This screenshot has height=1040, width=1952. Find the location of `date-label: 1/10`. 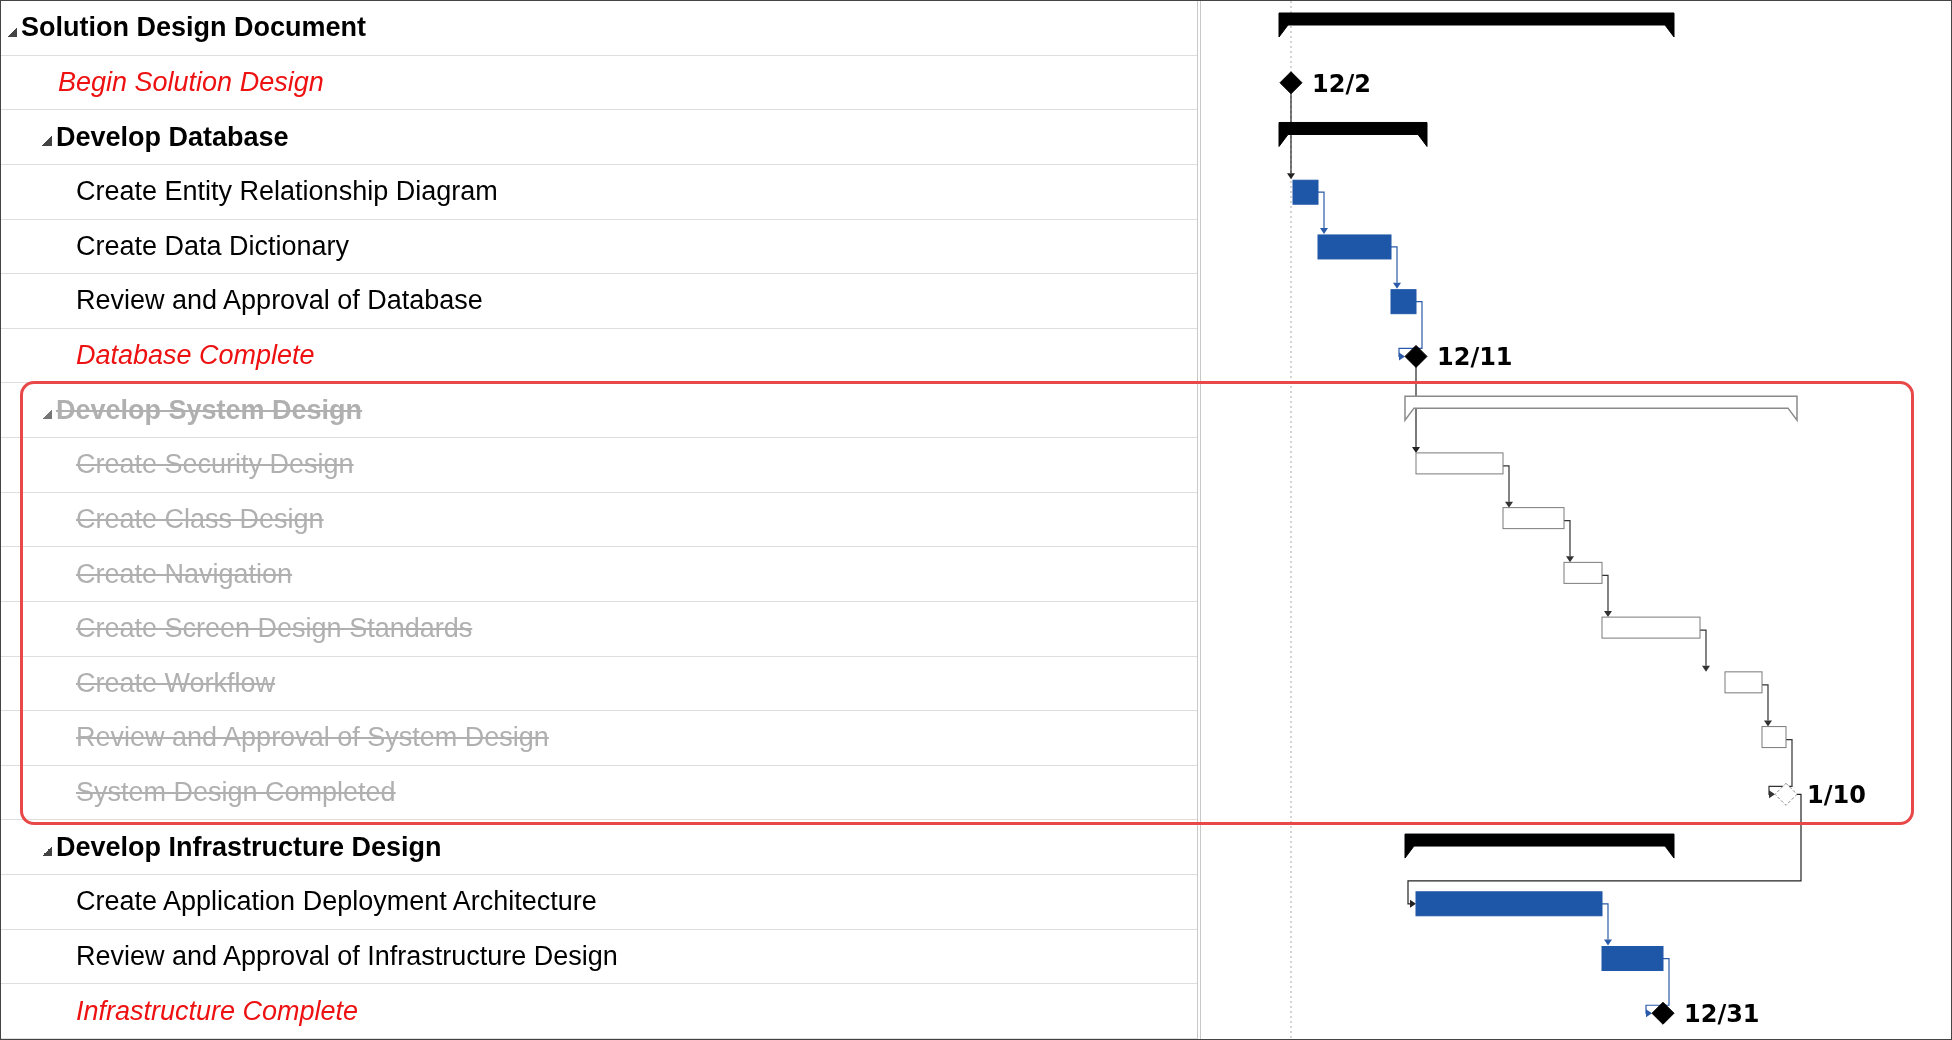

date-label: 1/10 is located at coordinates (1836, 795).